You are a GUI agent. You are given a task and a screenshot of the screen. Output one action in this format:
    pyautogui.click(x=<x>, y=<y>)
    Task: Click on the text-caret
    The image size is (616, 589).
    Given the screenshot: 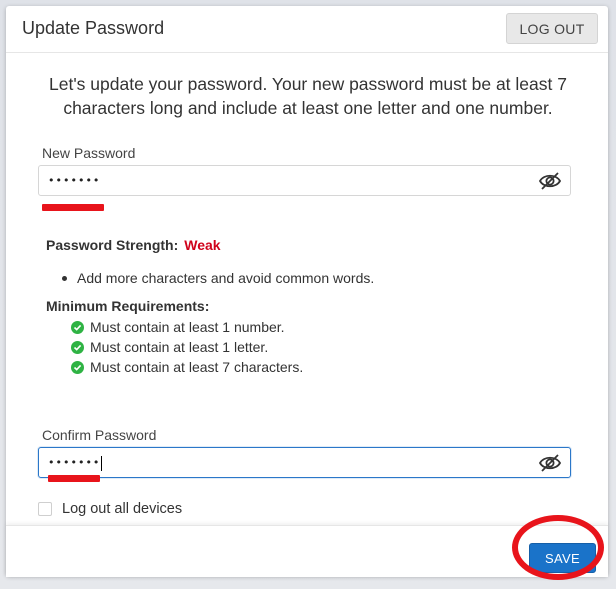 What is the action you would take?
    pyautogui.click(x=102, y=463)
    